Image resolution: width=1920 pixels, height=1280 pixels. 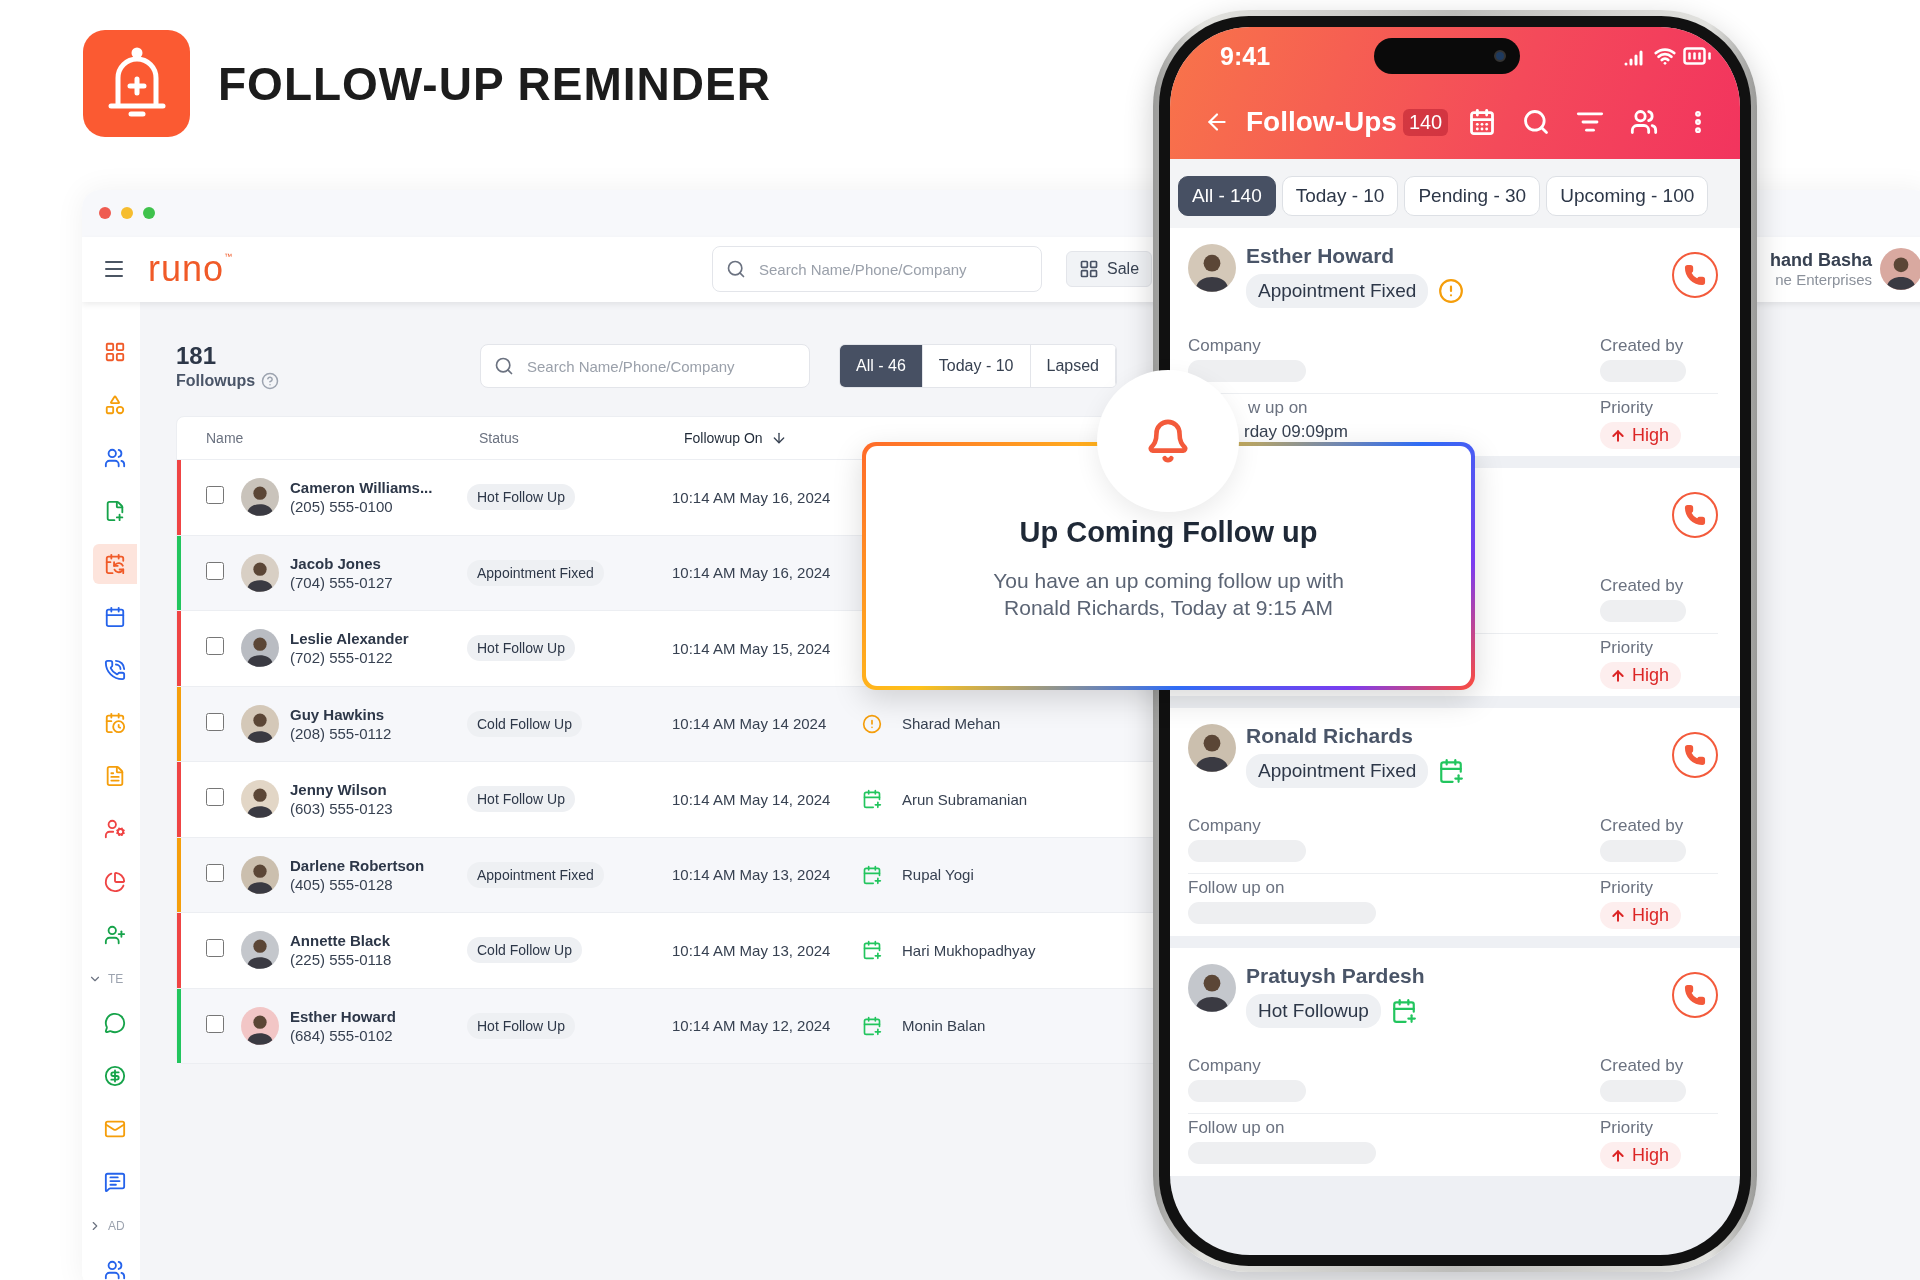 What do you see at coordinates (1245, 56) in the screenshot?
I see `status-time: 9:41` at bounding box center [1245, 56].